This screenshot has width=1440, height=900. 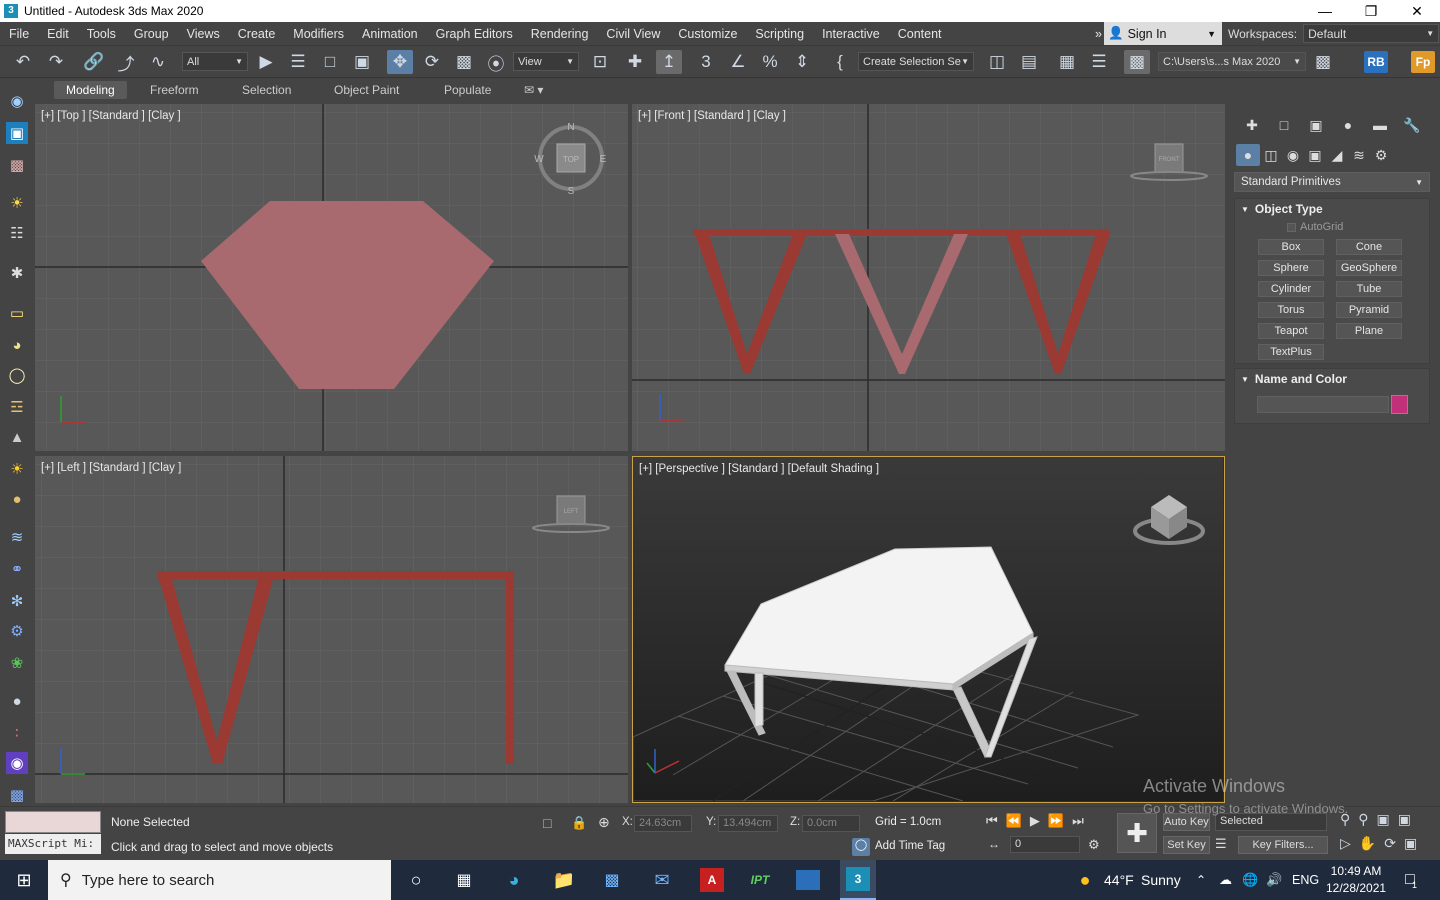 I want to click on select-and-move-icon: ✥, so click(x=400, y=62).